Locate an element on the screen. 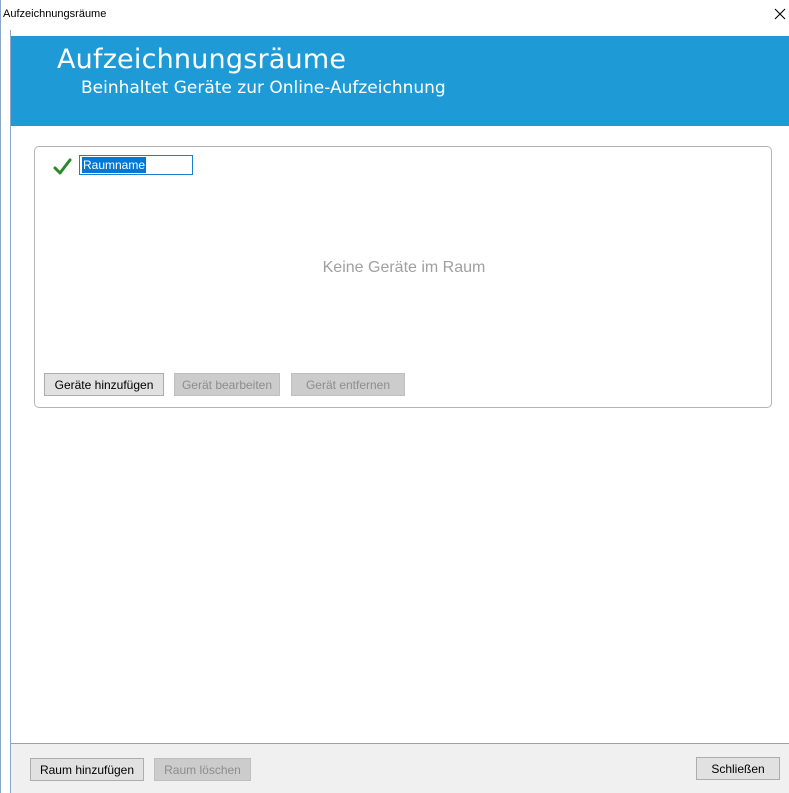 This screenshot has width=789, height=793. close-icon is located at coordinates (779, 14).